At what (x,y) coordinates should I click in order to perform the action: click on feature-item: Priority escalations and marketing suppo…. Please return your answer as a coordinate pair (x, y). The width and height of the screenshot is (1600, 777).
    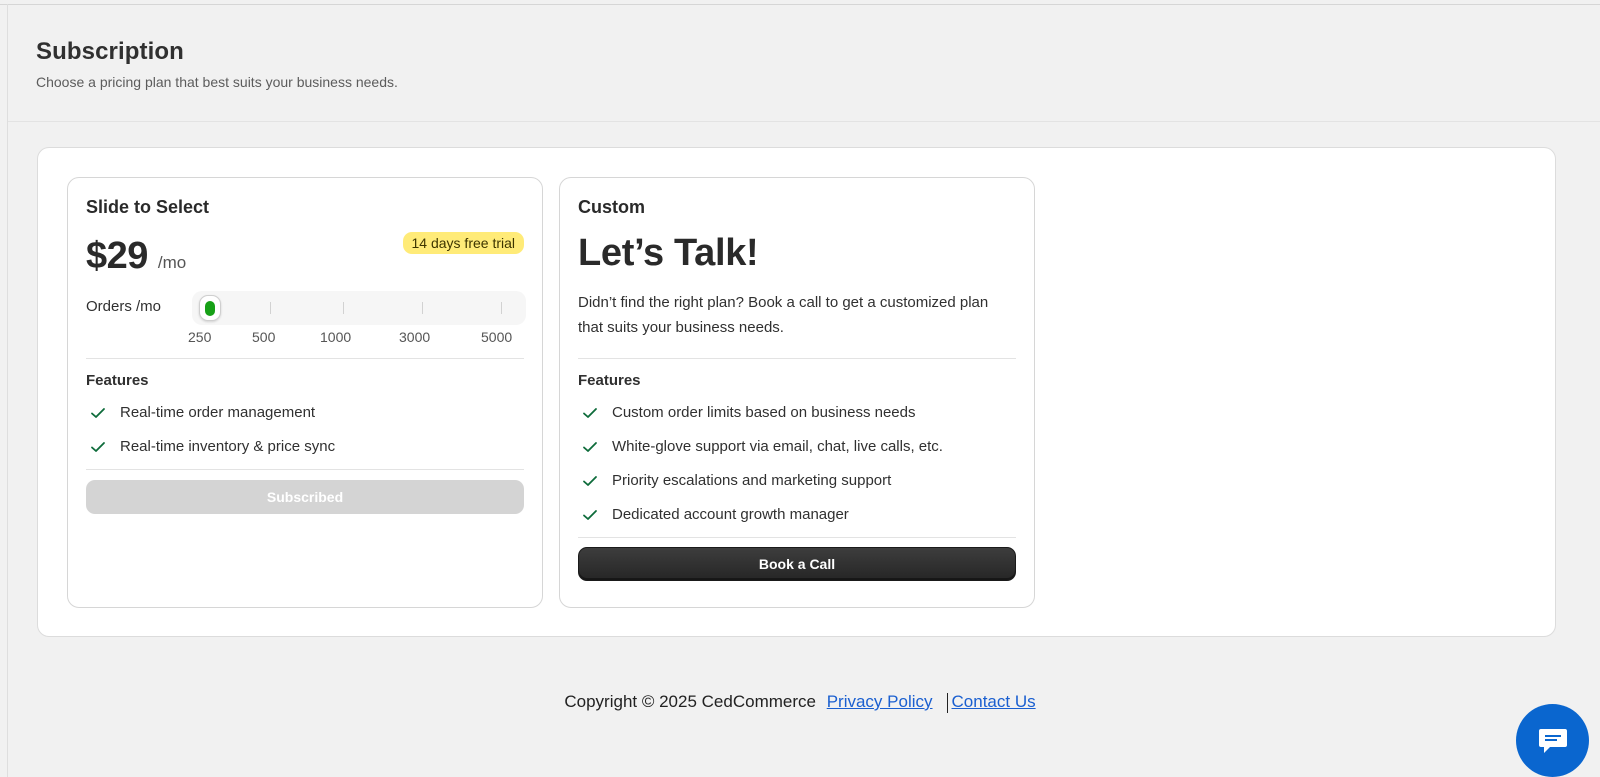
    Looking at the image, I should click on (736, 480).